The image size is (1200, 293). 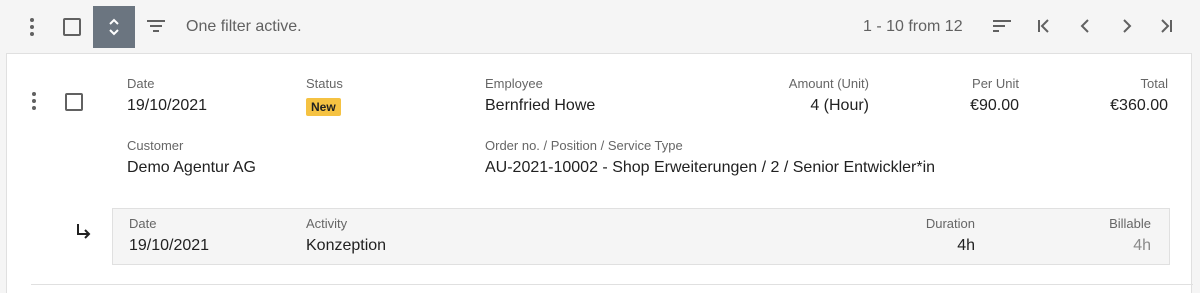 What do you see at coordinates (1085, 26) in the screenshot?
I see `prev-page-icon` at bounding box center [1085, 26].